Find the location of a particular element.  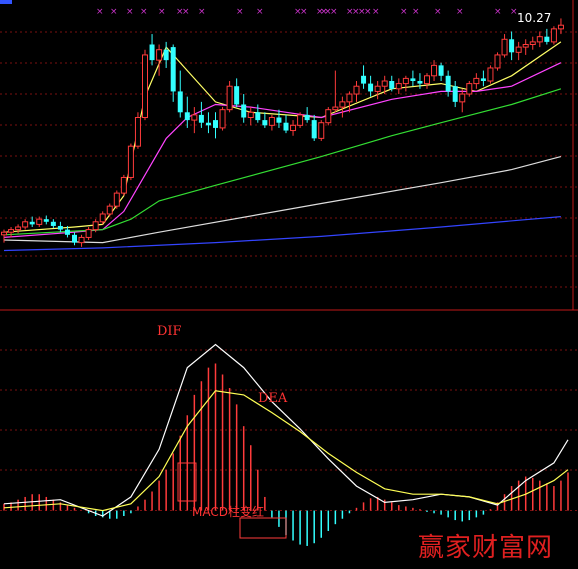

dea-label: DEA is located at coordinates (273, 398).